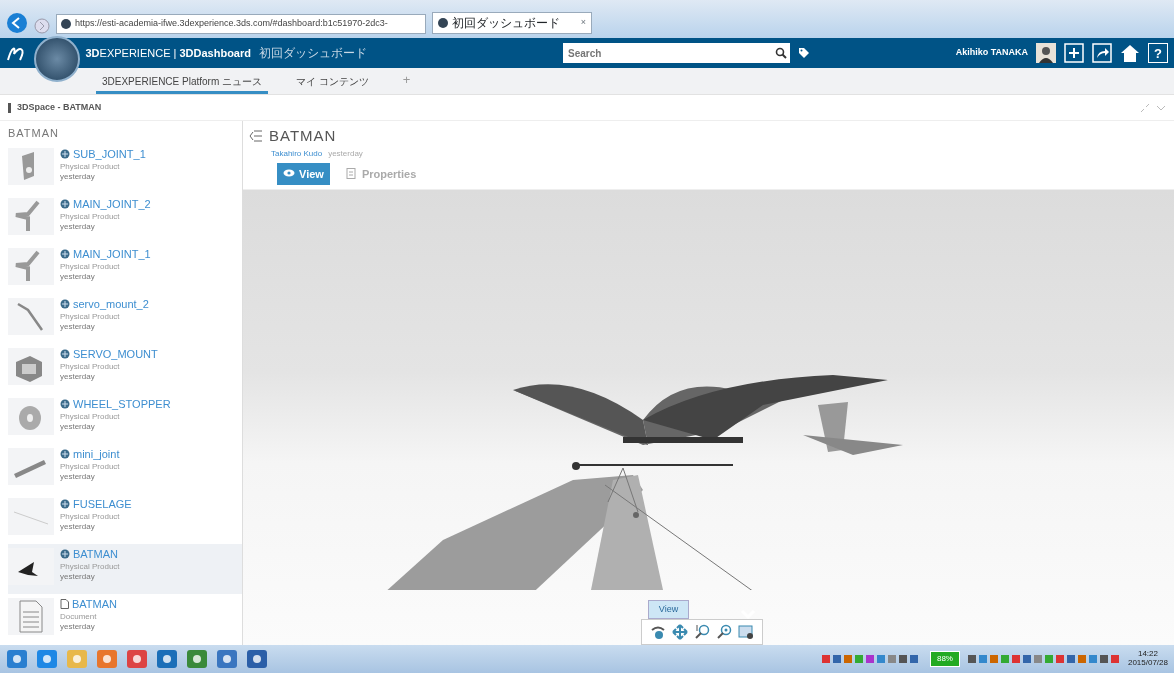 The height and width of the screenshot is (673, 1174). I want to click on item-name: MAIN_JOINT_1, so click(112, 253).